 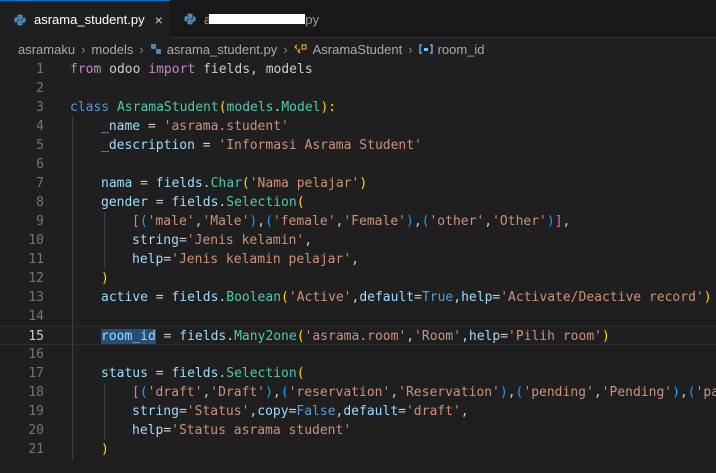 I want to click on tab-label: asrama_student.py, so click(x=89, y=19).